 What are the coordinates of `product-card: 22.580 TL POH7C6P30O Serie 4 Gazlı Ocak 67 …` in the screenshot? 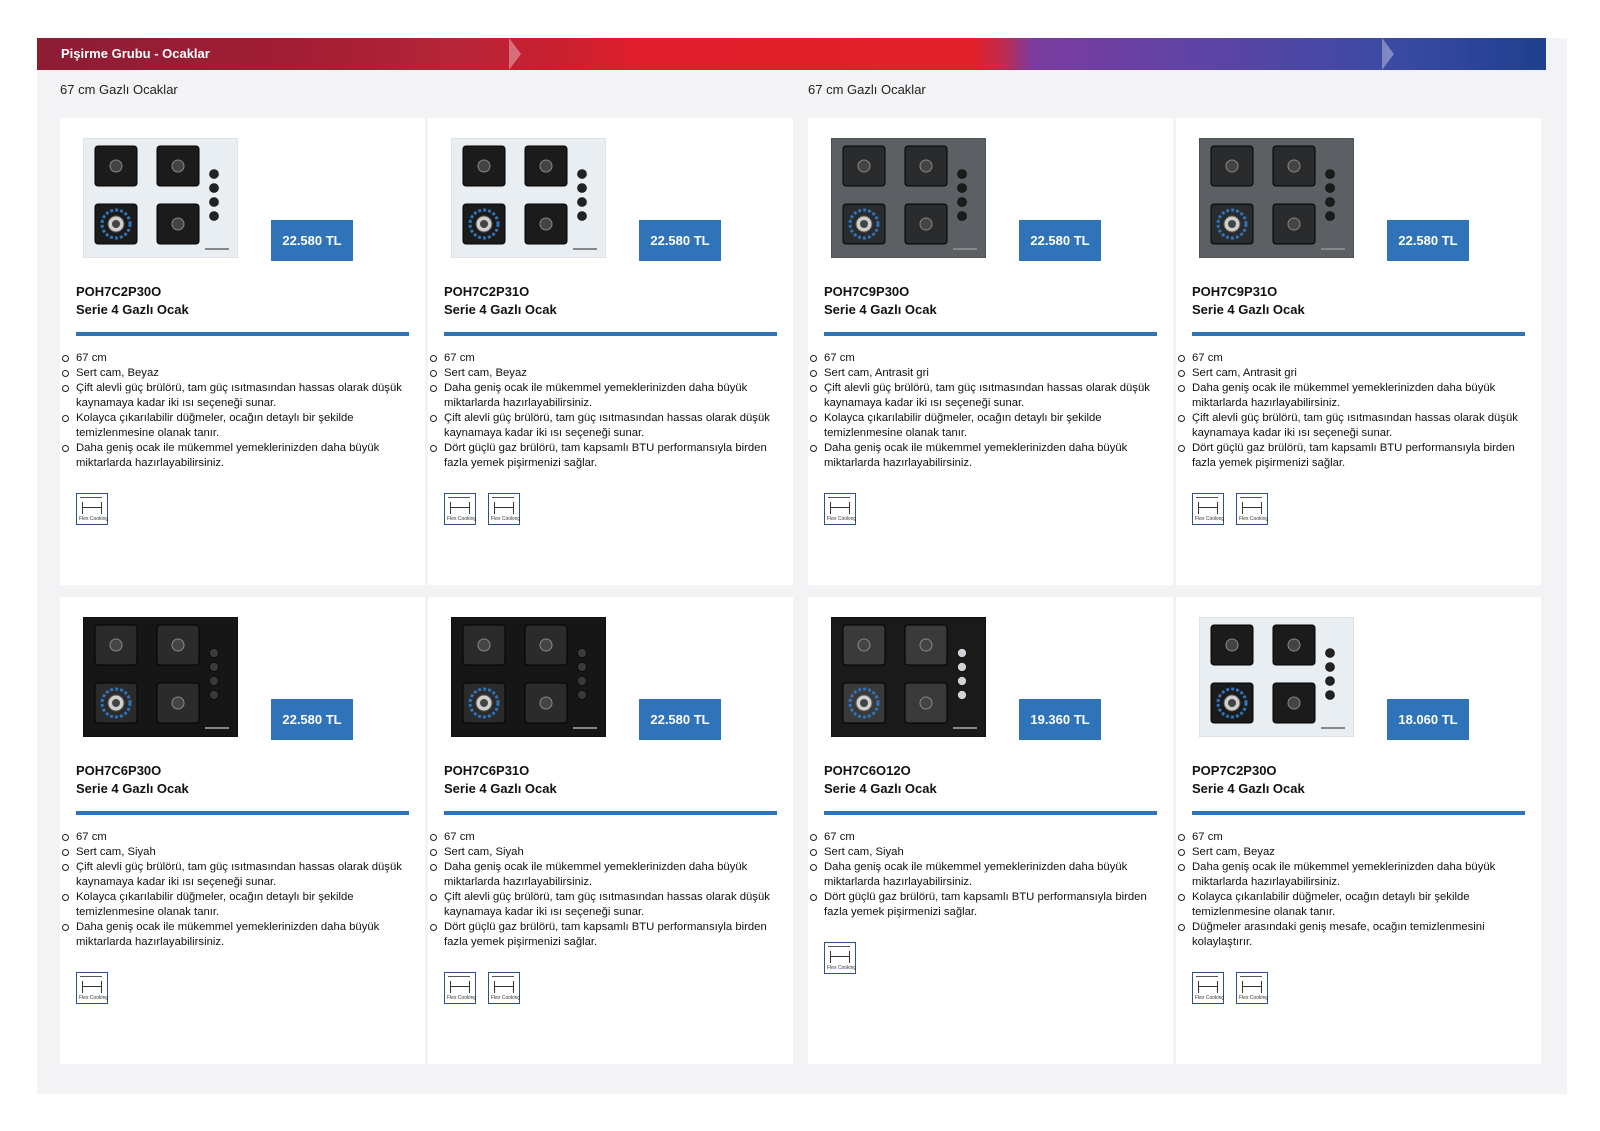 It's located at (242, 830).